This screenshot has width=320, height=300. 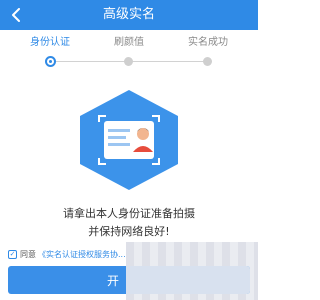 I want to click on check-icon: ✓, so click(x=12, y=253).